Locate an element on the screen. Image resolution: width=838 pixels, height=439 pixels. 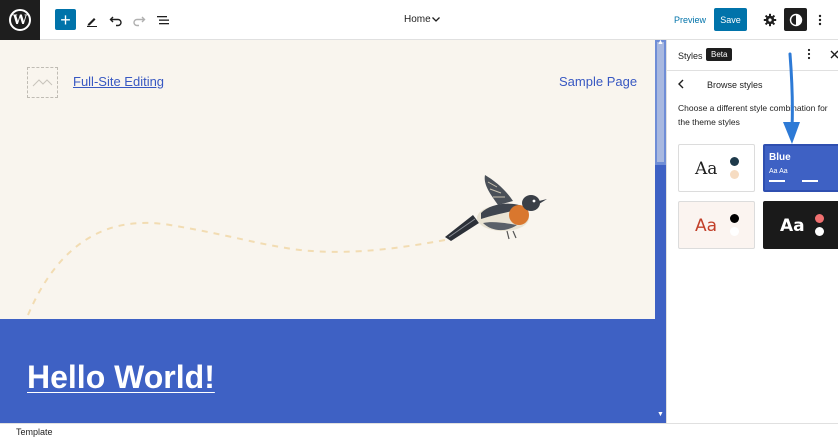
document-title: Home is located at coordinates (417, 19).